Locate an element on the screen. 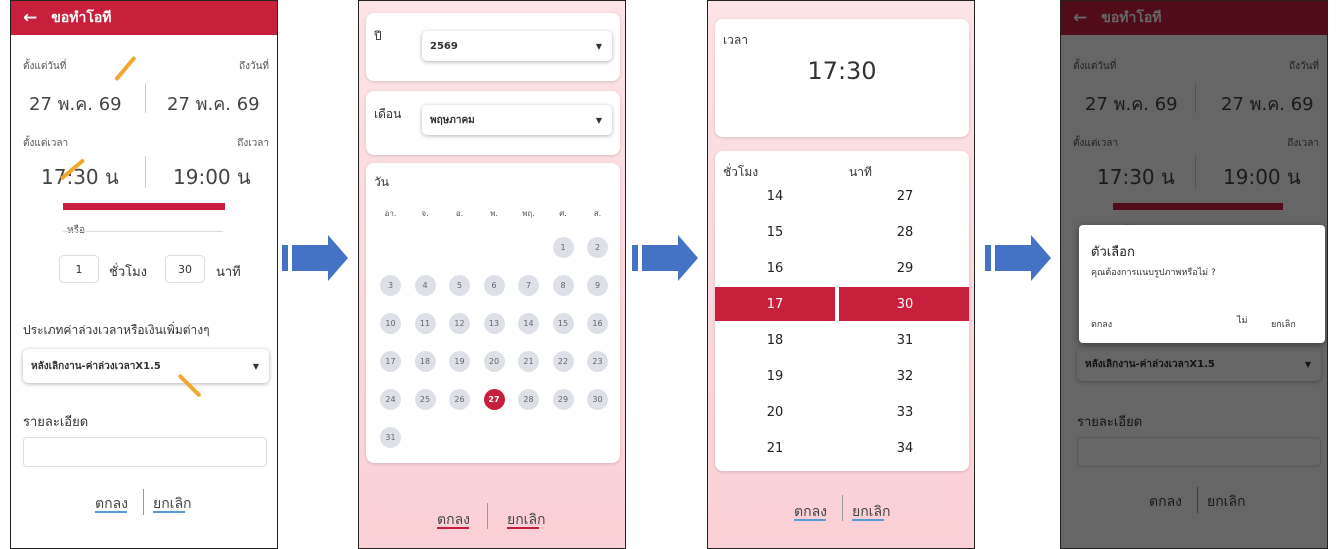 The image size is (1338, 549). minute-option: 31 is located at coordinates (905, 340).